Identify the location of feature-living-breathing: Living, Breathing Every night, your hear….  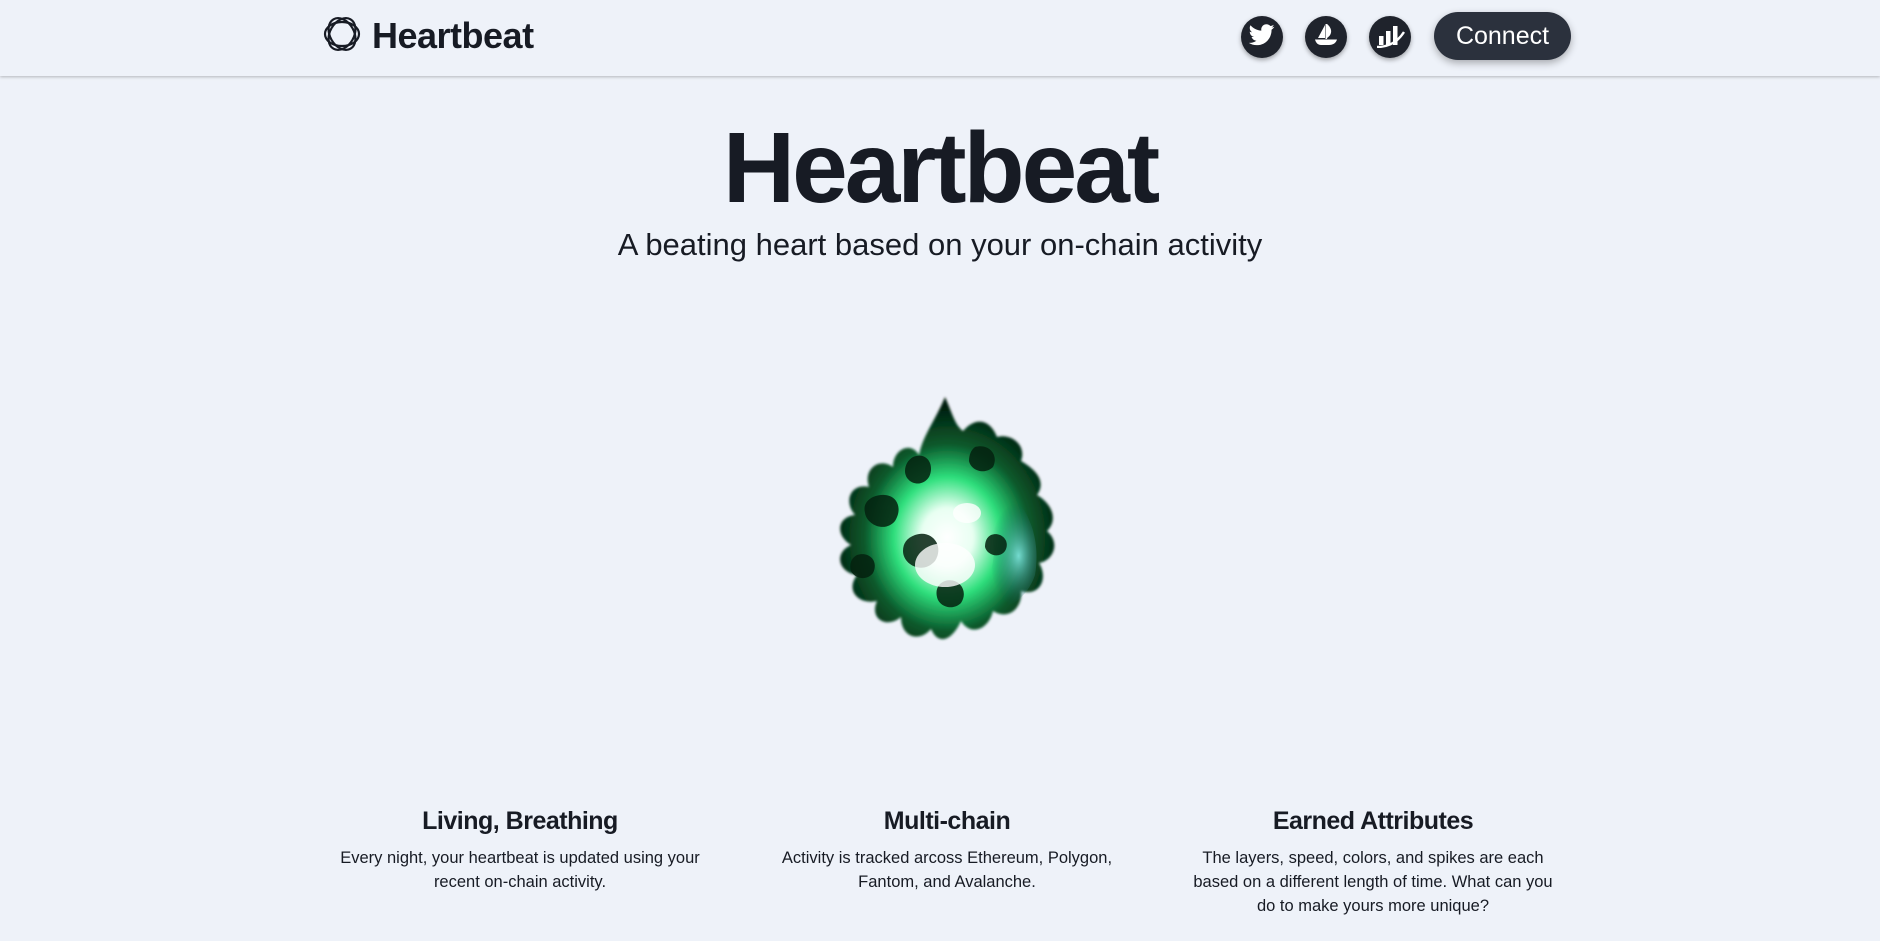
(520, 850).